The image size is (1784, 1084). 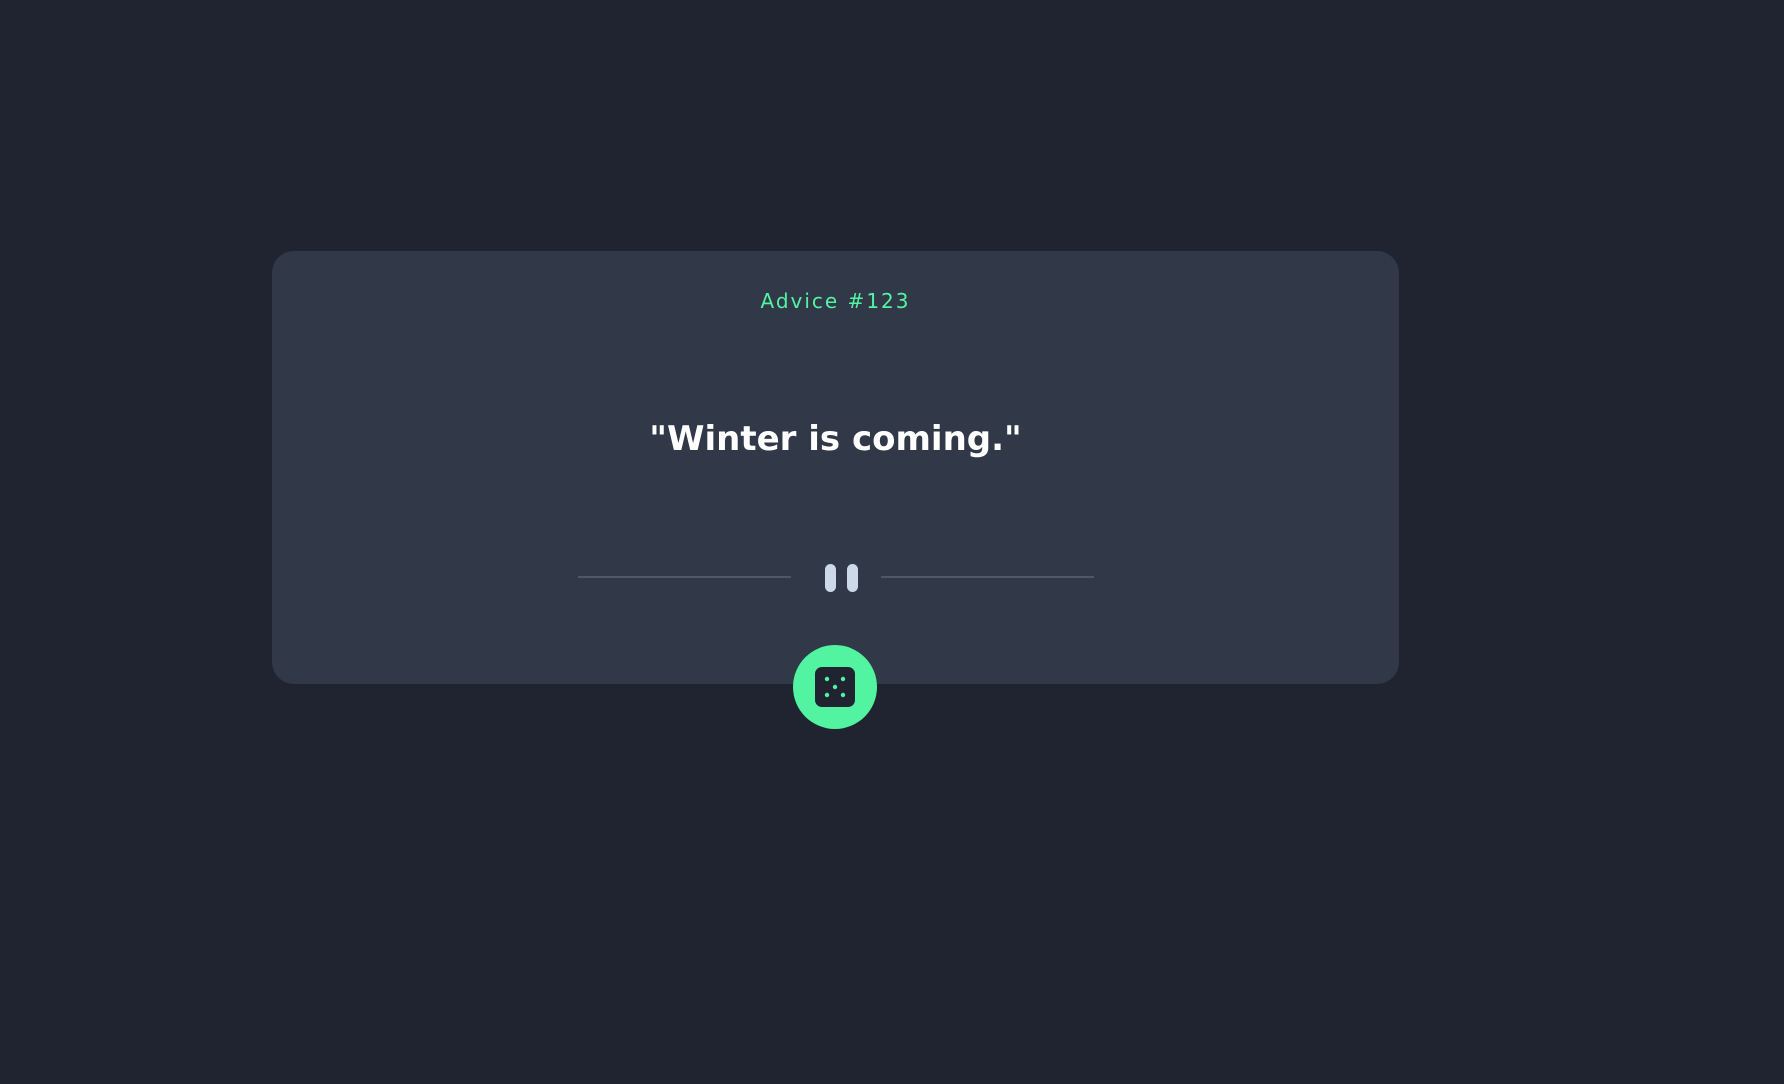 I want to click on dice-button, so click(x=835, y=687).